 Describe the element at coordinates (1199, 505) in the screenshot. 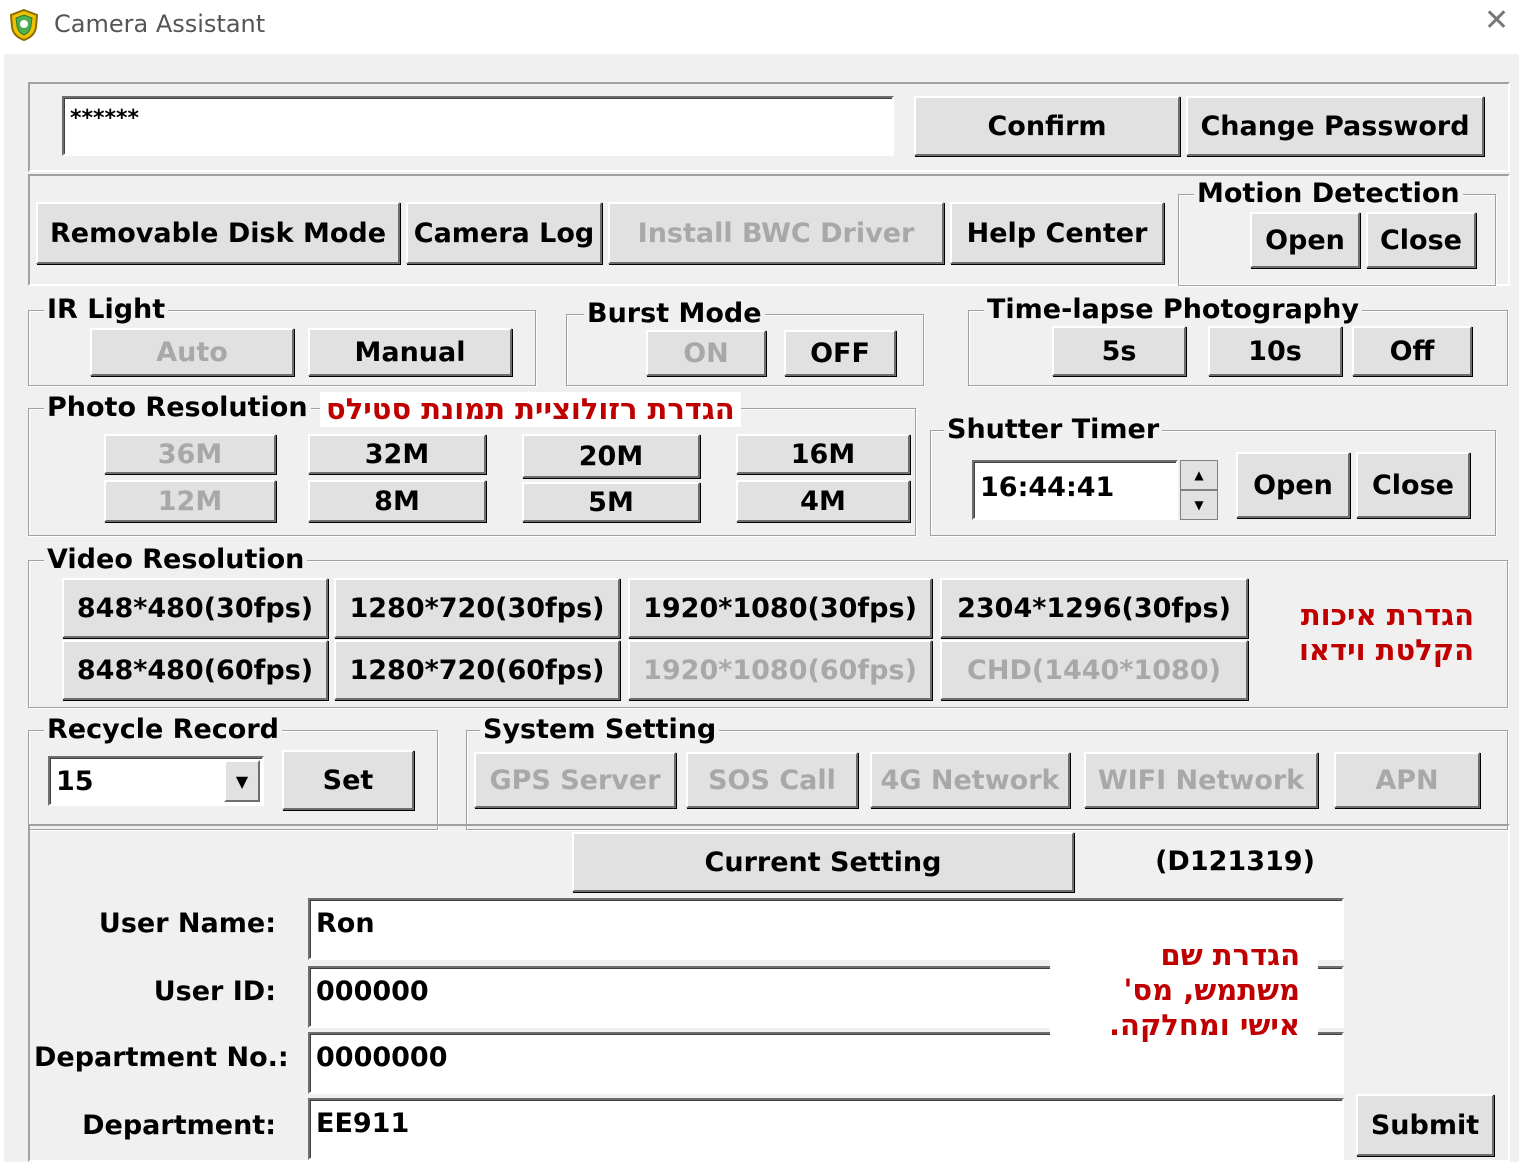

I see `spin-down-icon: ▼` at that location.